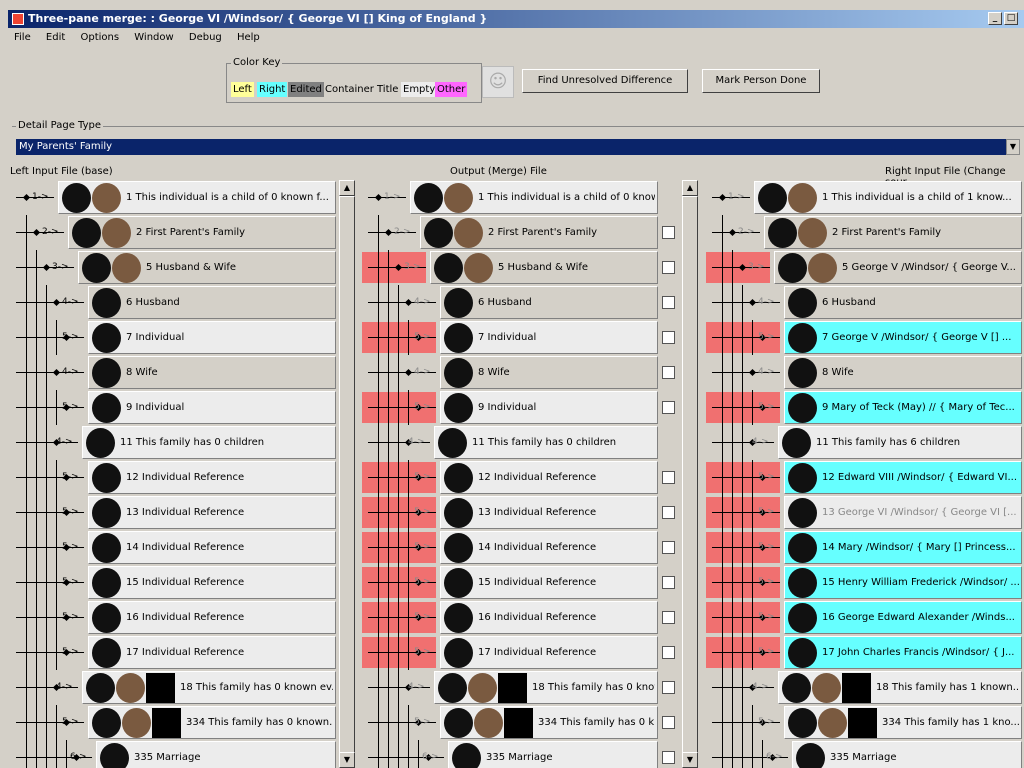  I want to click on tree-row: 5-> 13 Individual Reference, so click(174, 512).